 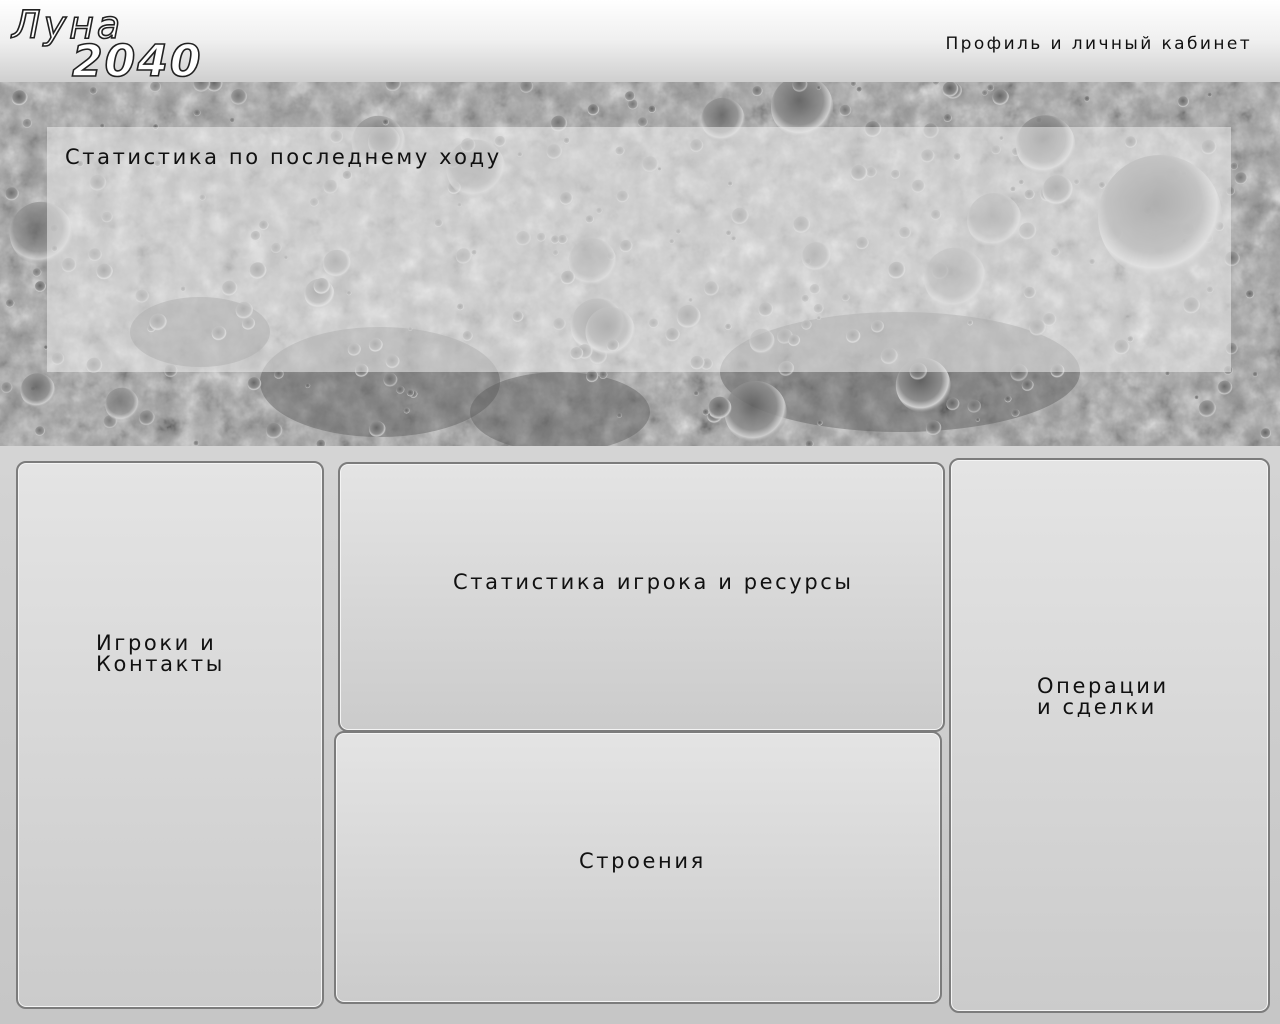 What do you see at coordinates (137, 58) in the screenshot?
I see `logo-year: 2040` at bounding box center [137, 58].